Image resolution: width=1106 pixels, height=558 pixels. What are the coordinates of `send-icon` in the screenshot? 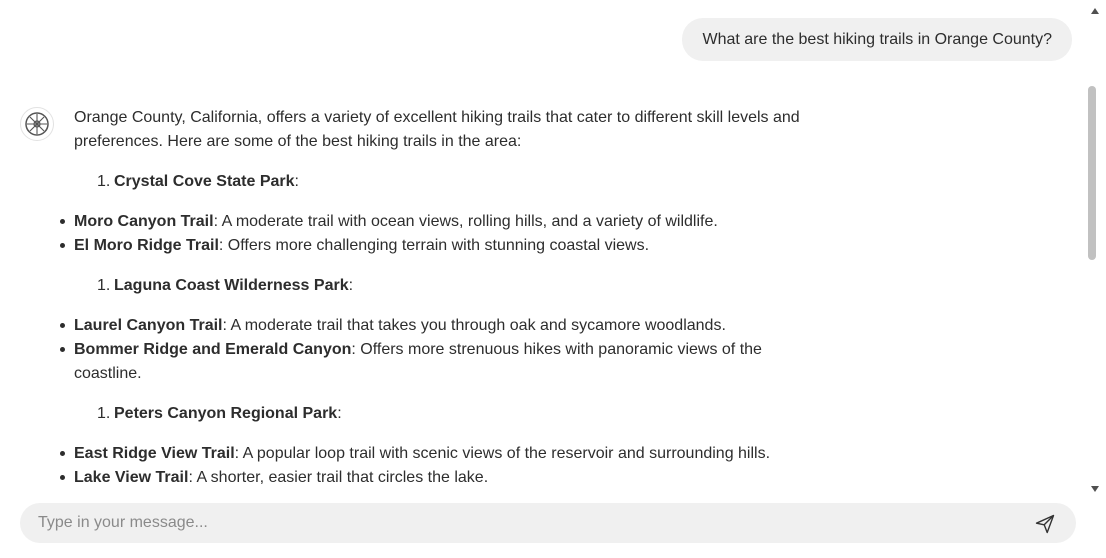 It's located at (1045, 524).